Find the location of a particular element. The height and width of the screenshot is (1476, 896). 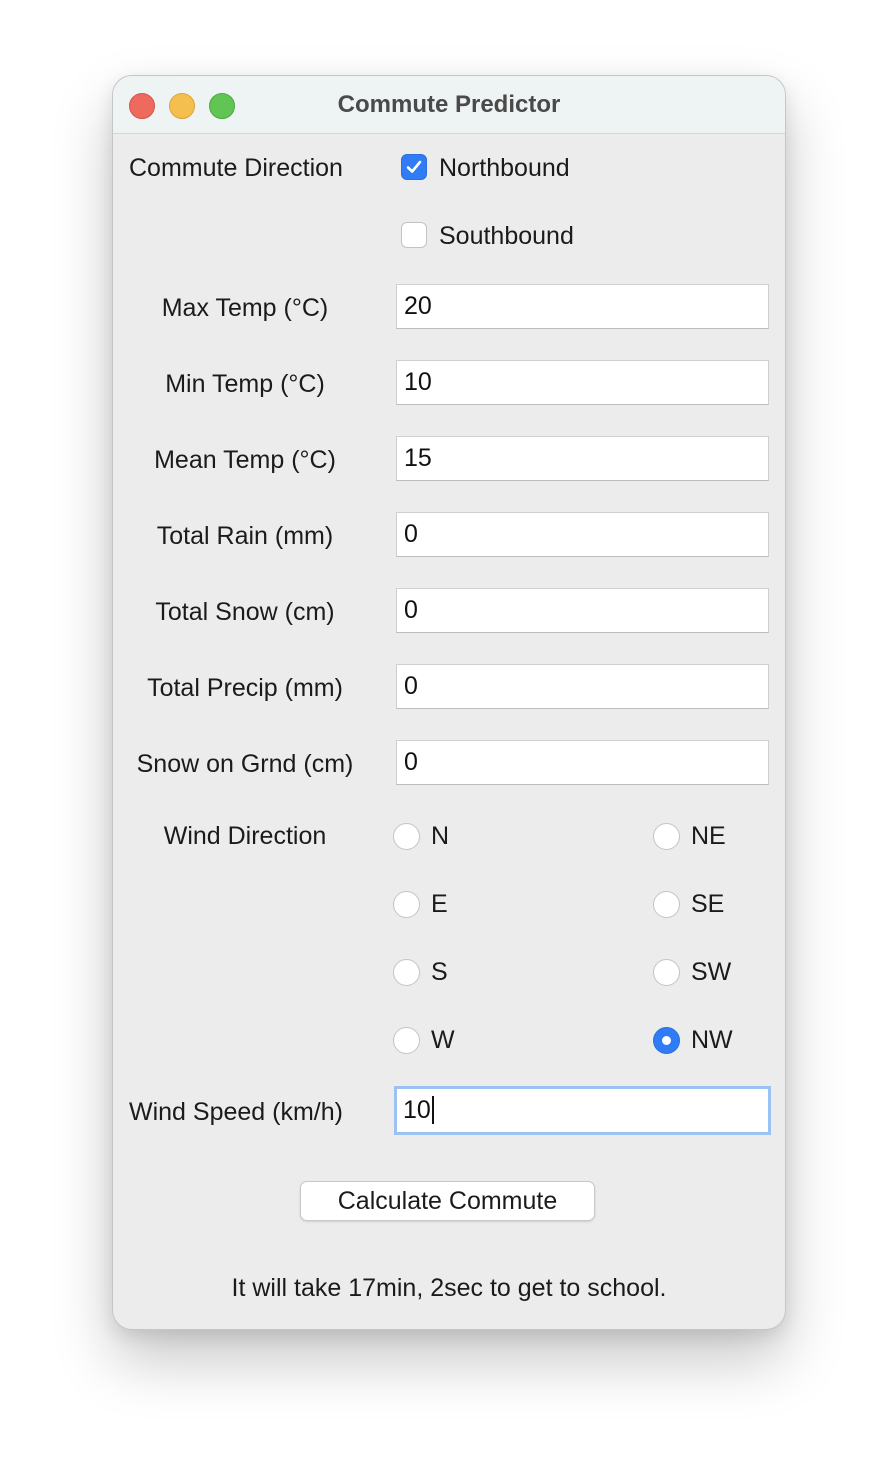

total-precip-input: 0 is located at coordinates (582, 686).